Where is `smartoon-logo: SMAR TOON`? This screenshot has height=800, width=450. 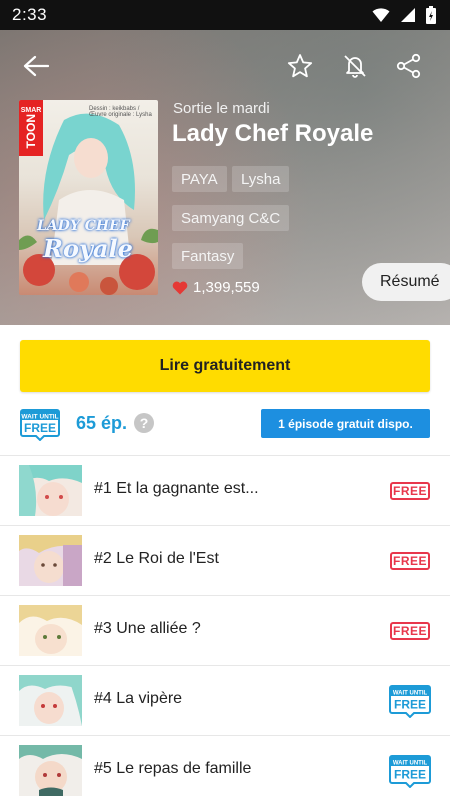 smartoon-logo: SMAR TOON is located at coordinates (31, 128).